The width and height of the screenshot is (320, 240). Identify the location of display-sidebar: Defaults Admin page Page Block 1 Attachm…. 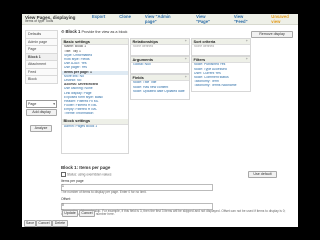
(41, 57).